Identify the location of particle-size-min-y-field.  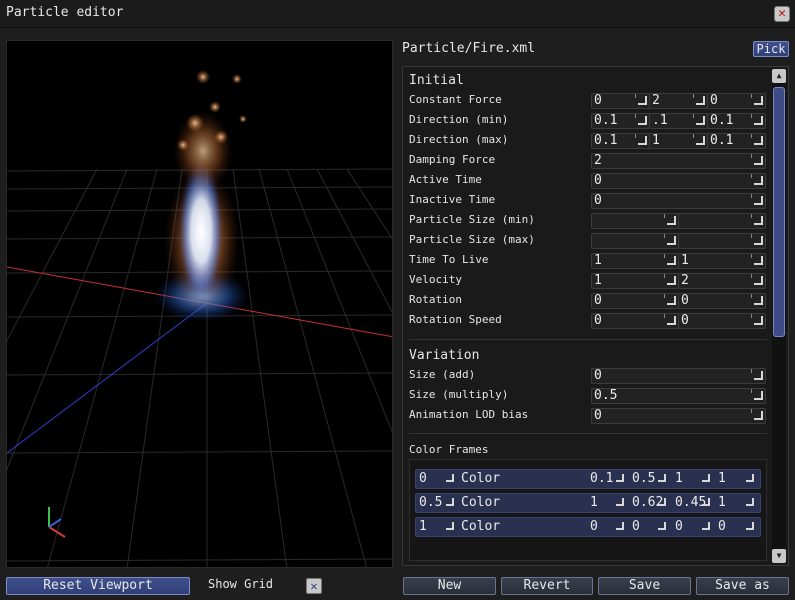
(722, 221).